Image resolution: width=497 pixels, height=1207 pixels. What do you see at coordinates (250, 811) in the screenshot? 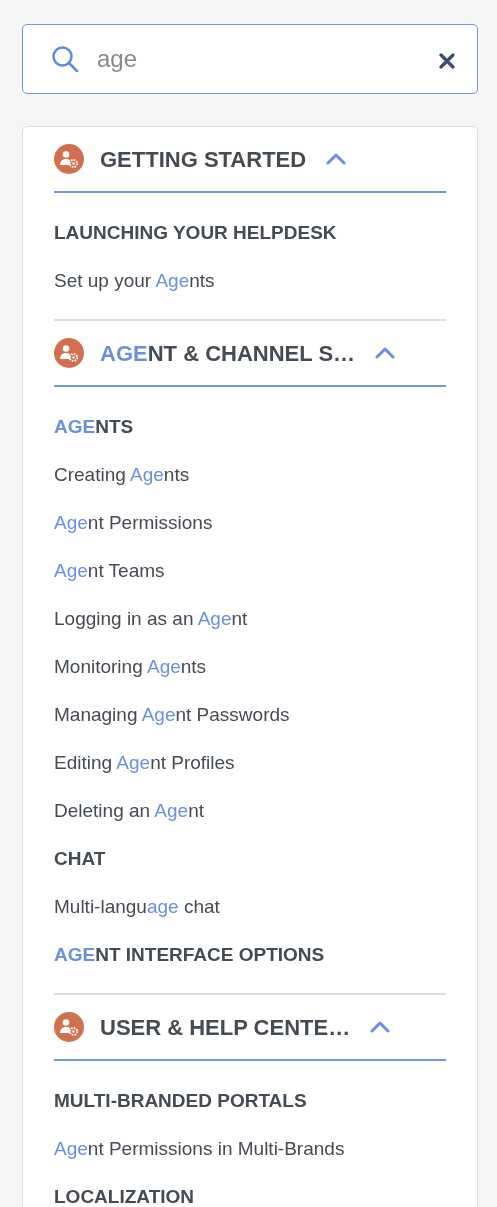
I see `article-link: Deleting an Agent` at bounding box center [250, 811].